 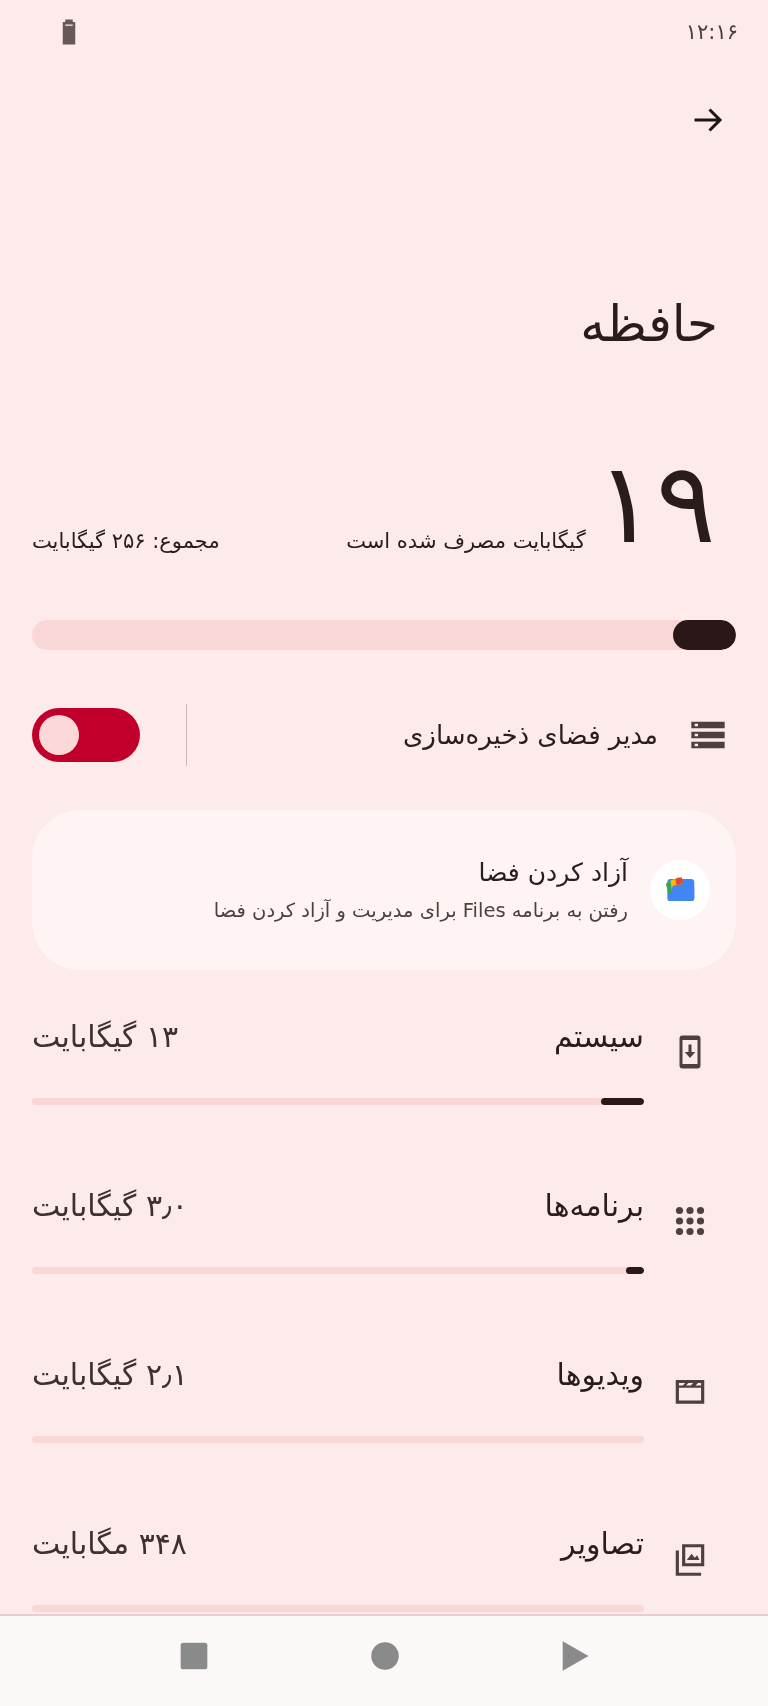 I want to click on back-triangle-icon, so click(x=575, y=1656).